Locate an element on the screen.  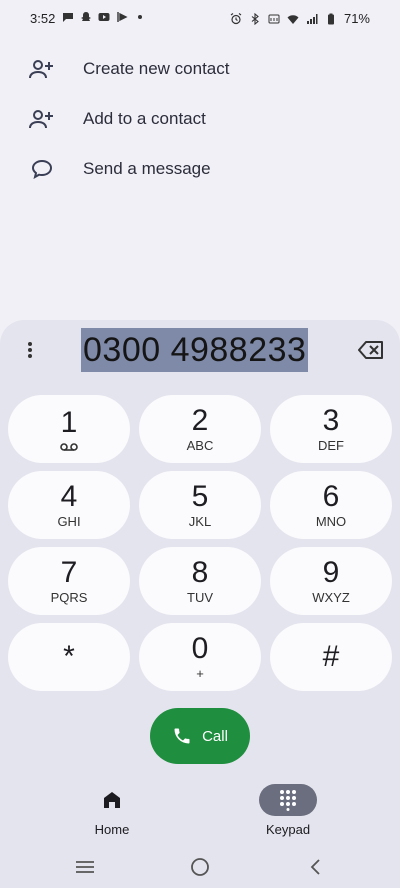
youtube-icon is located at coordinates (104, 17).